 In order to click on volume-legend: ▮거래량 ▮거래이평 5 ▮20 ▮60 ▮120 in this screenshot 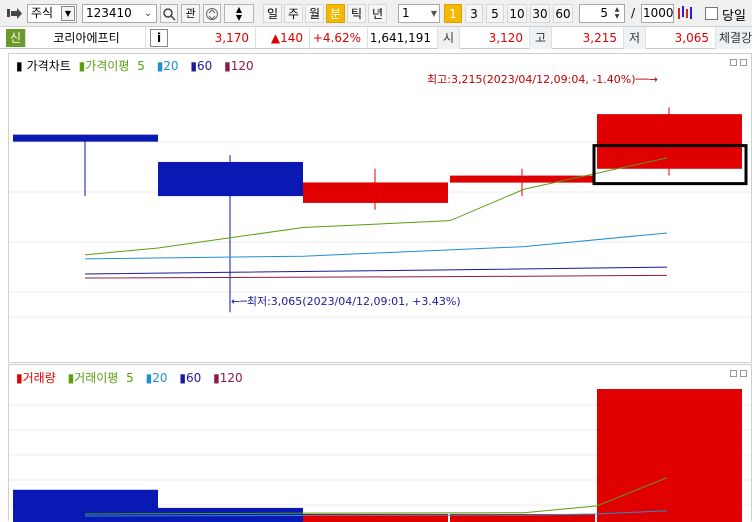, I will do `click(129, 378)`.